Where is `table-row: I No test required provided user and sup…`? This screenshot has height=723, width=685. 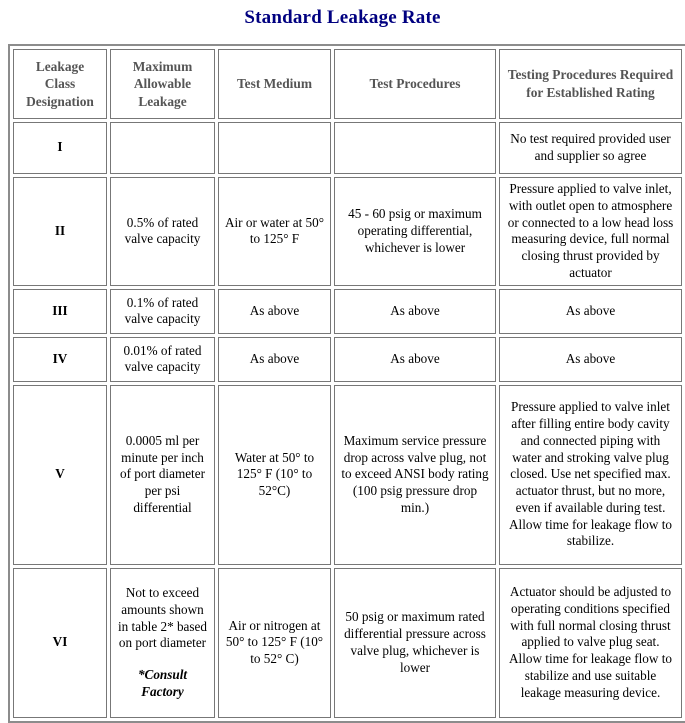
table-row: I No test required provided user and sup… is located at coordinates (347, 147).